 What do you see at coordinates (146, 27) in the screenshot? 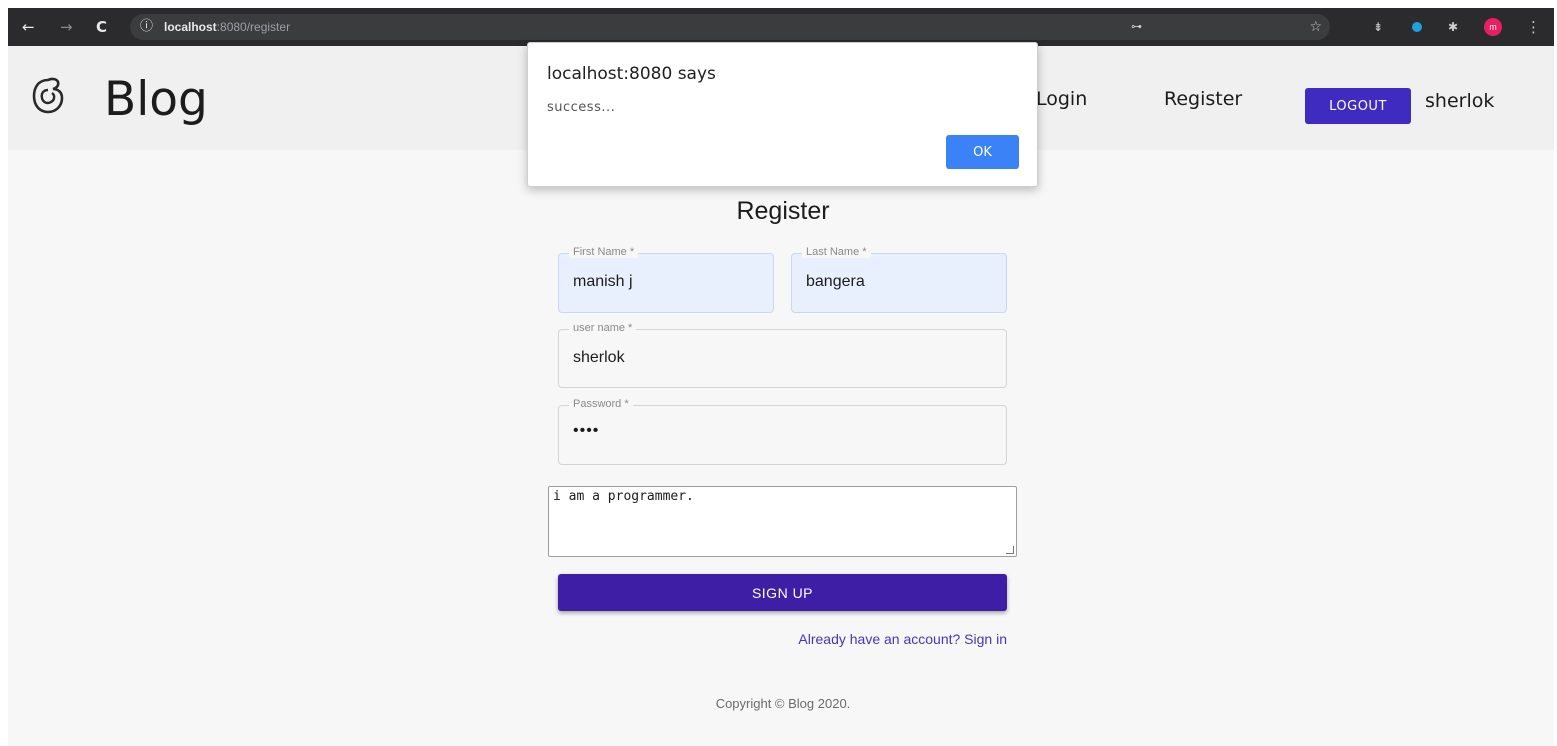
I see `site-info-icon: ⓘ` at bounding box center [146, 27].